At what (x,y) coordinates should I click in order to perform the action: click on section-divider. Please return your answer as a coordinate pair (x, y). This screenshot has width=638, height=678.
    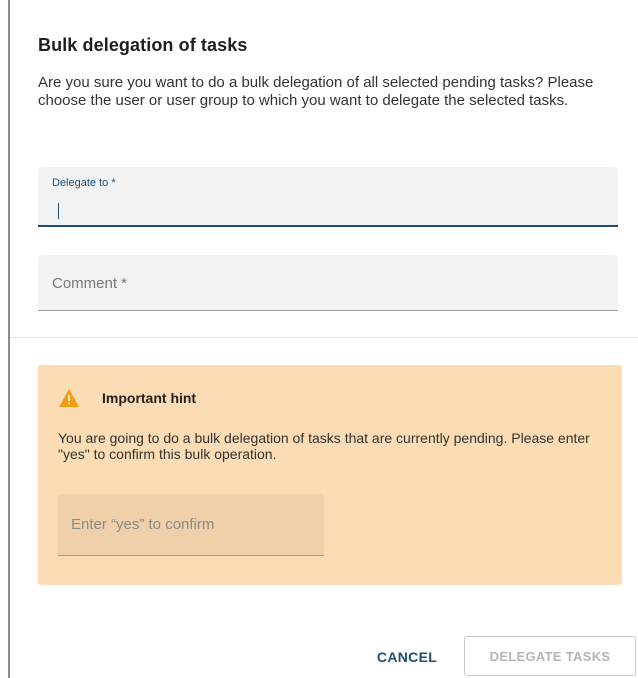
    Looking at the image, I should click on (324, 337).